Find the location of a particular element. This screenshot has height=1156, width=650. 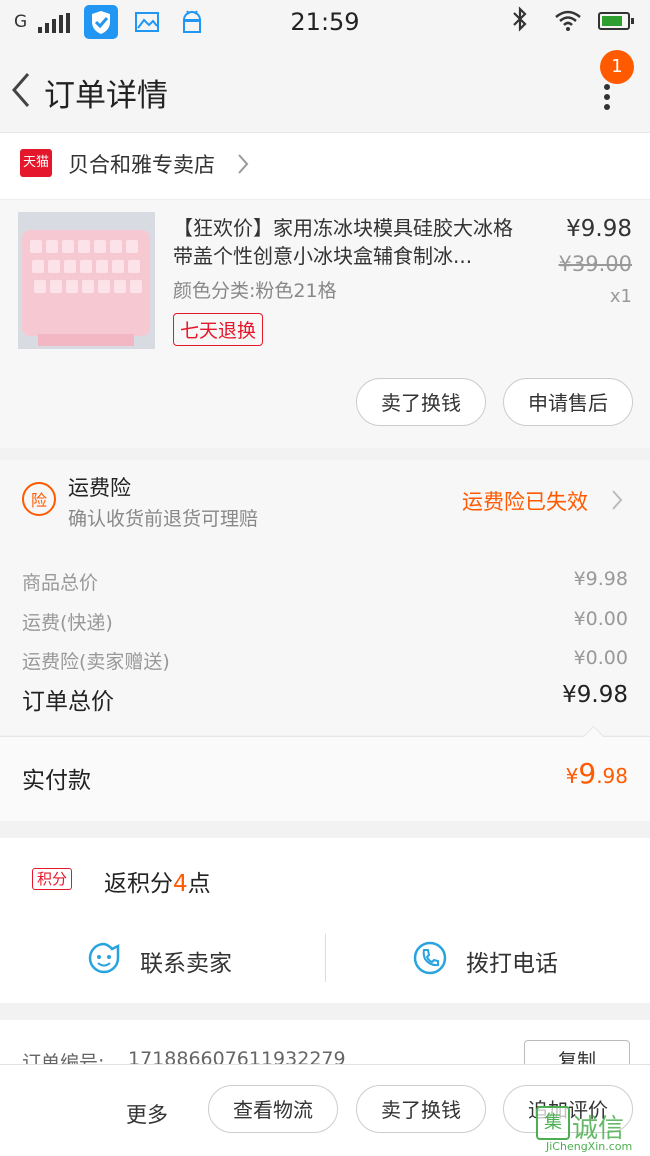

contact-divider is located at coordinates (325, 958).